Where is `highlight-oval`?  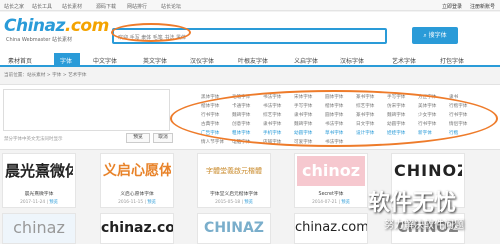
highlight-oval is located at coordinates (151, 32).